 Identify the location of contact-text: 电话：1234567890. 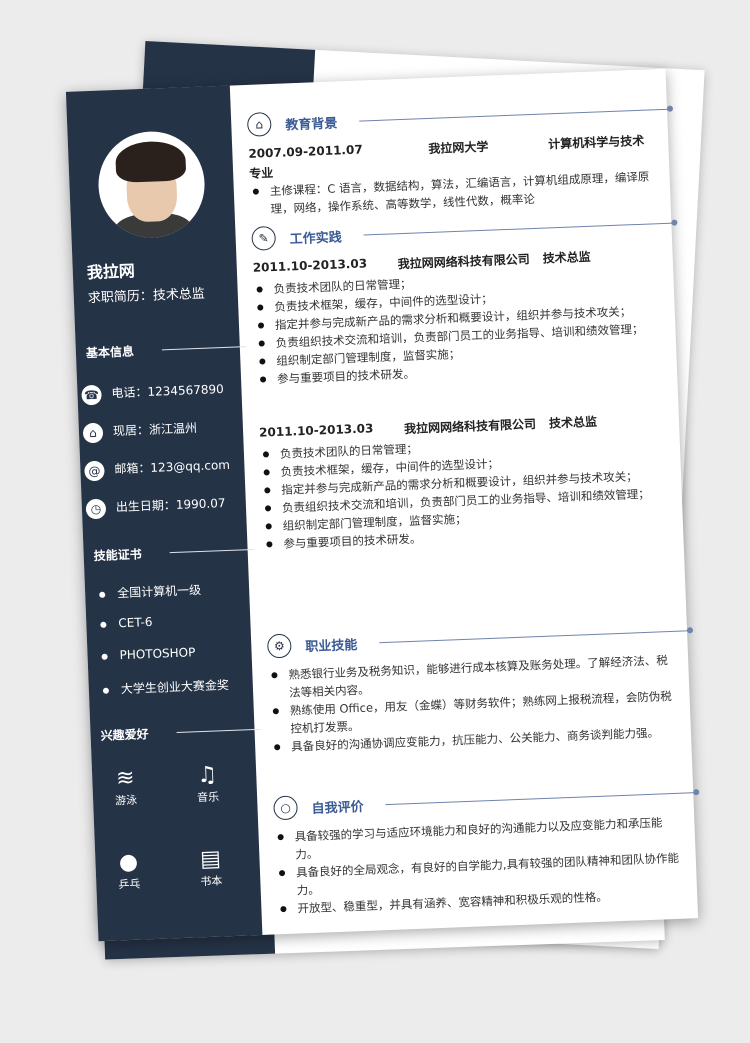
(168, 391).